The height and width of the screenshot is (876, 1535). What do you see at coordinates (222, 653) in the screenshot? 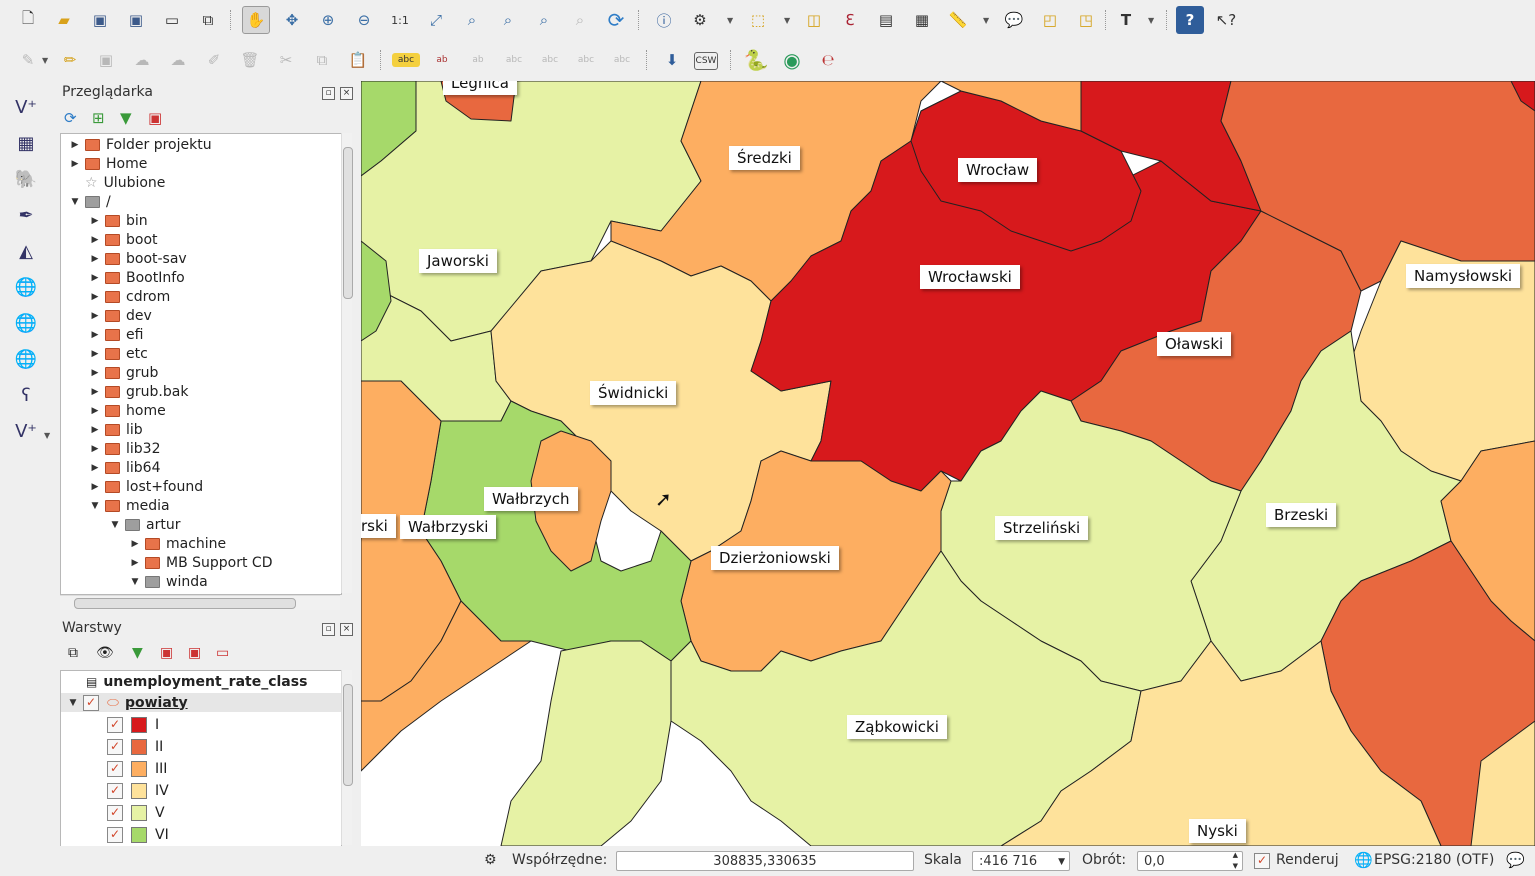
I see `remove-layer-icon: ▭` at bounding box center [222, 653].